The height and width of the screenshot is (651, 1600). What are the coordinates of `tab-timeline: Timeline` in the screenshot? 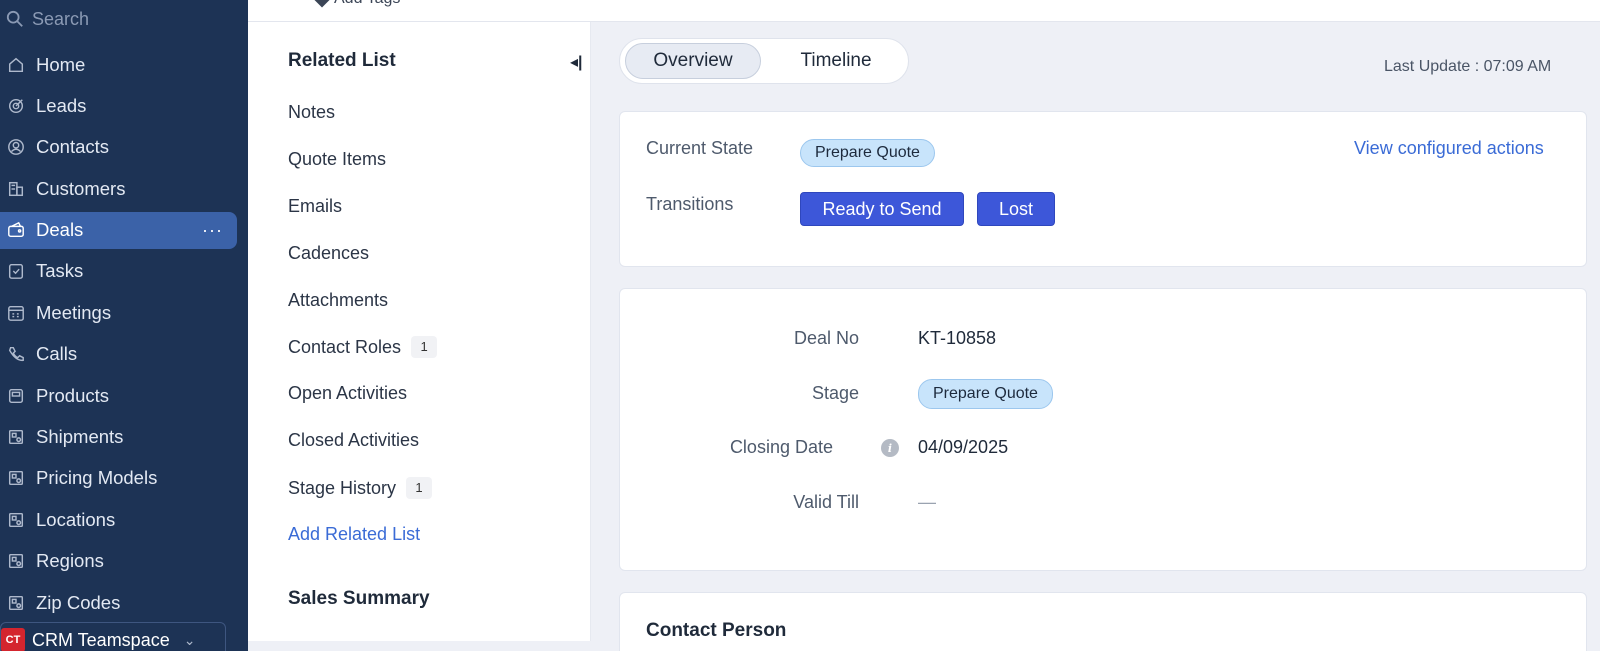 It's located at (836, 61).